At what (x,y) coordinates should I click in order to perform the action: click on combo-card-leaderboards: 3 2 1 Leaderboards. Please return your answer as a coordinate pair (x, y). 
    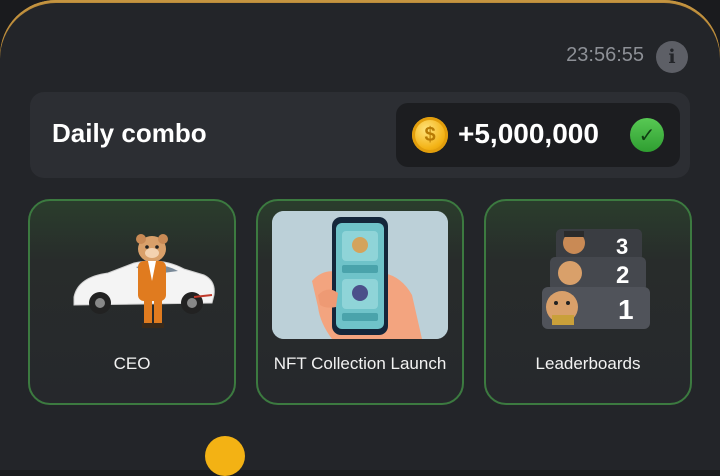
    Looking at the image, I should click on (588, 302).